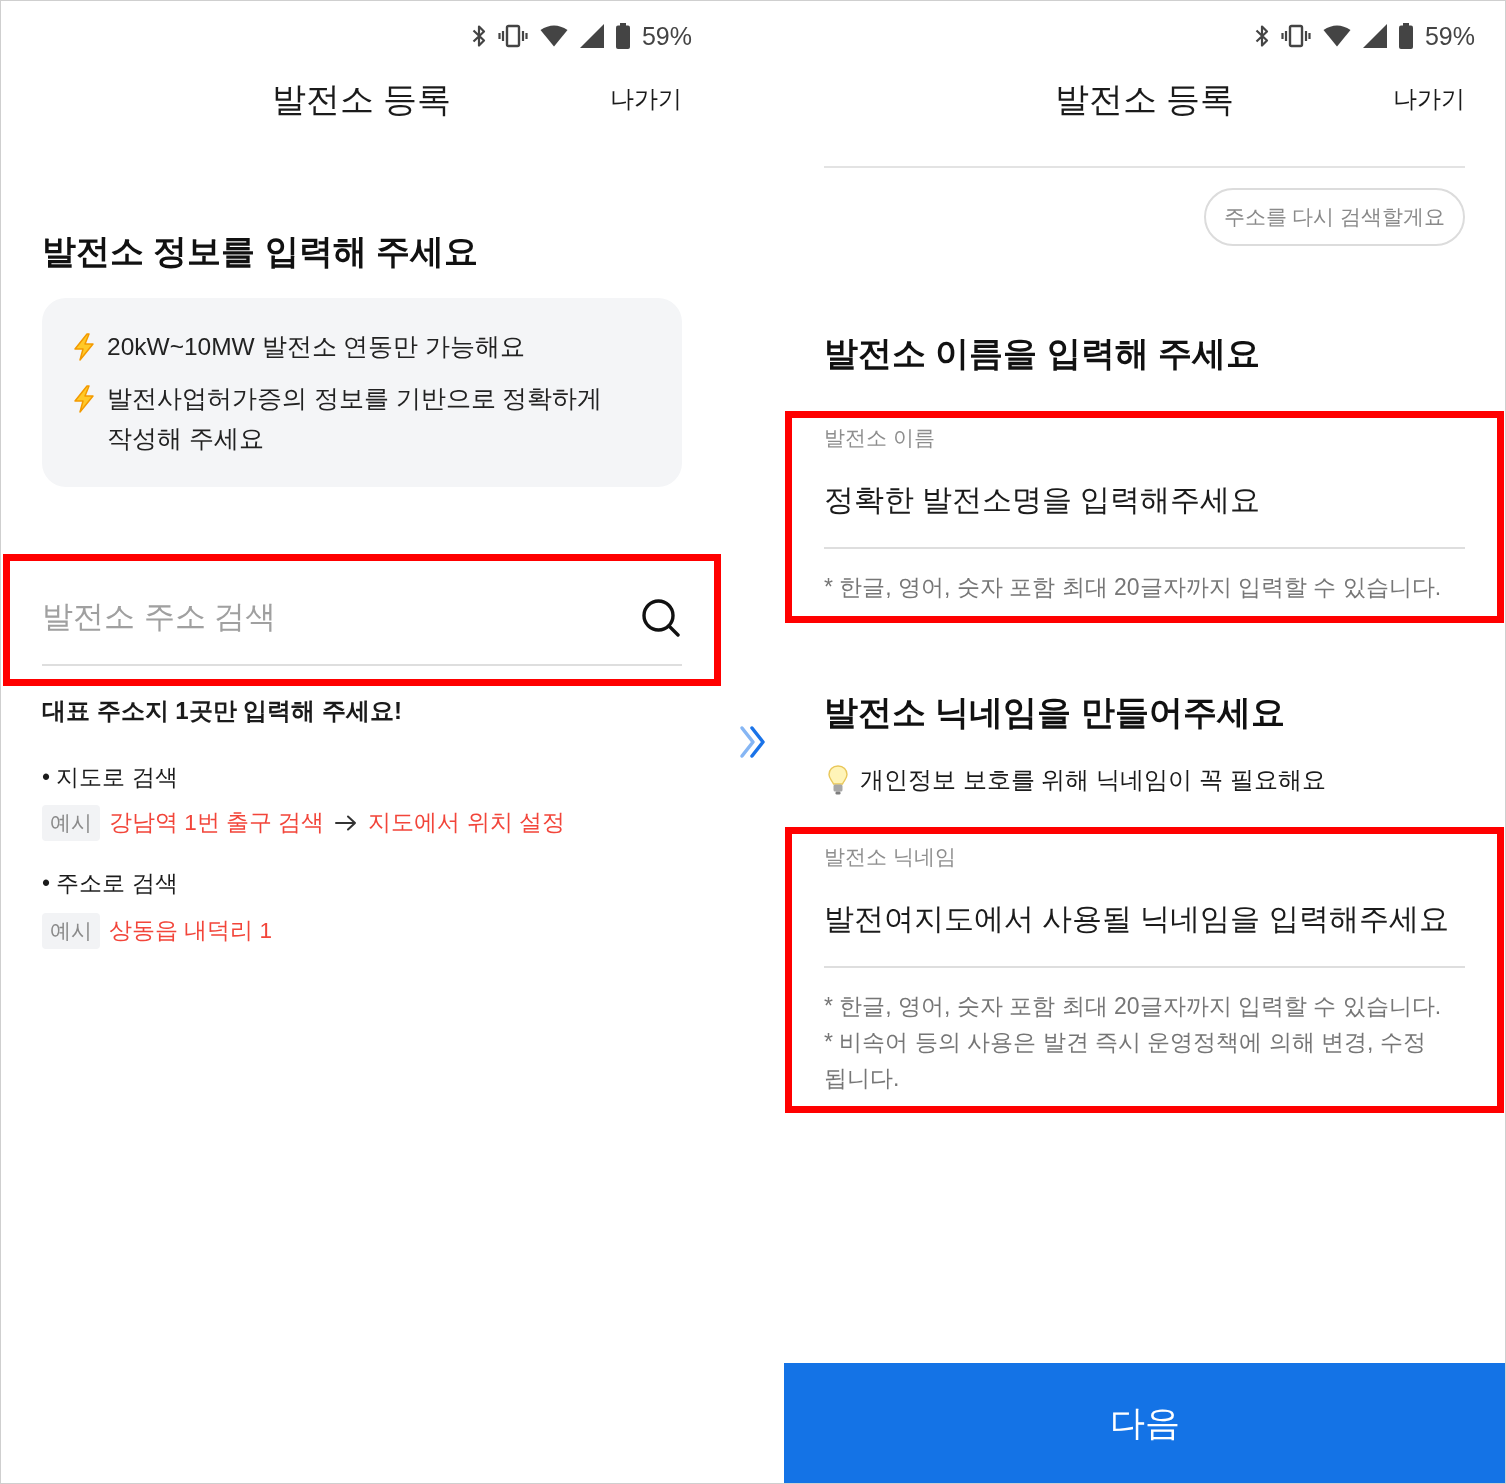  Describe the element at coordinates (879, 438) in the screenshot. I see `field-label: 발전소 이름` at that location.